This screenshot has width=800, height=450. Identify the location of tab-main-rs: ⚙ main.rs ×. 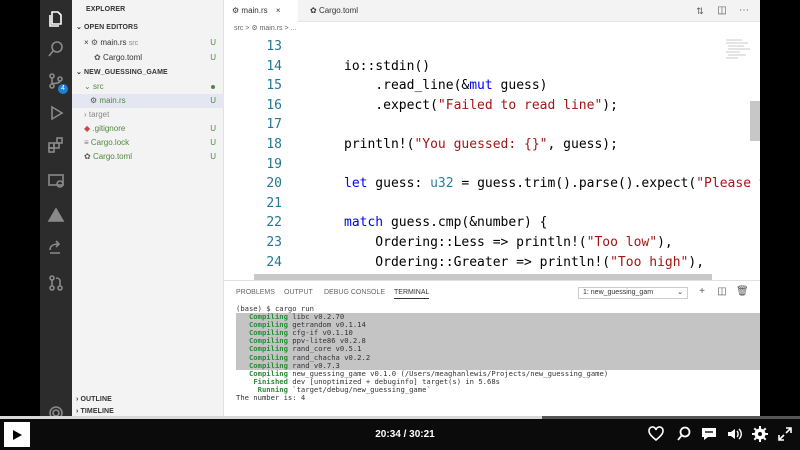
(261, 11).